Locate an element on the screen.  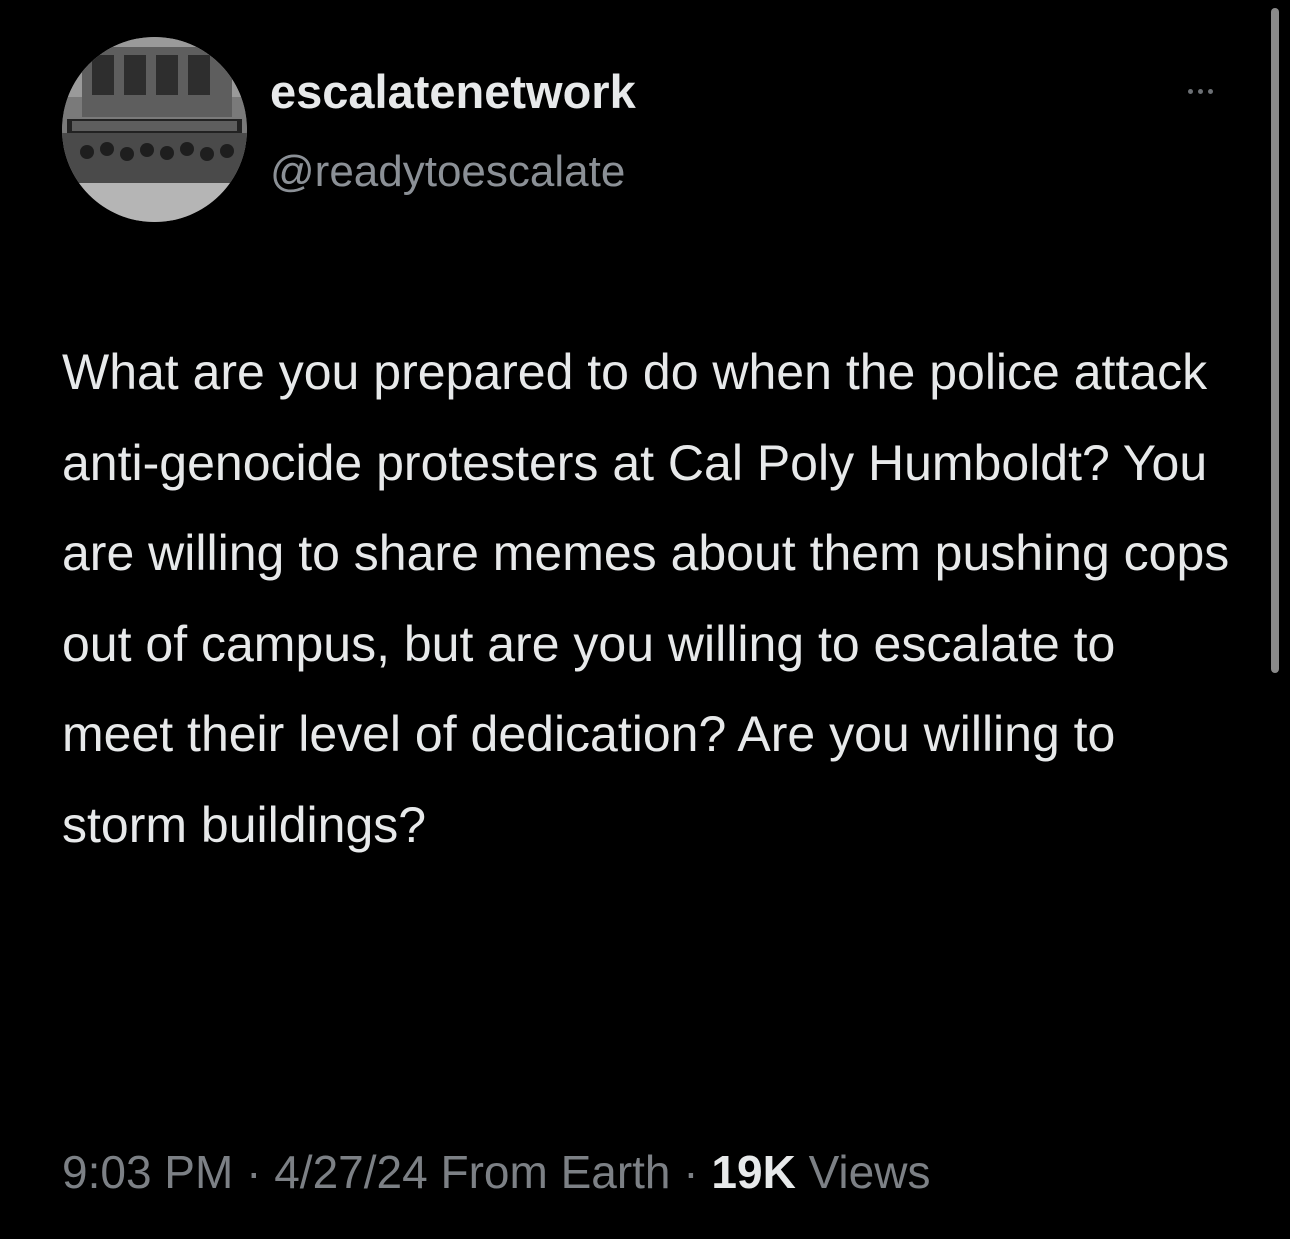
display-name: escalatenetwork is located at coordinates (453, 92).